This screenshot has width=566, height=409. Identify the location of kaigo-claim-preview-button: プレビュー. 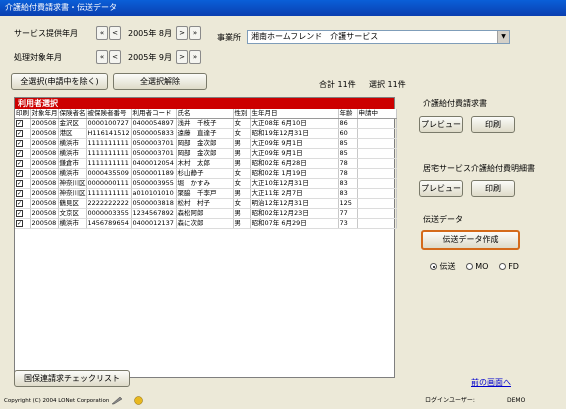
(441, 124).